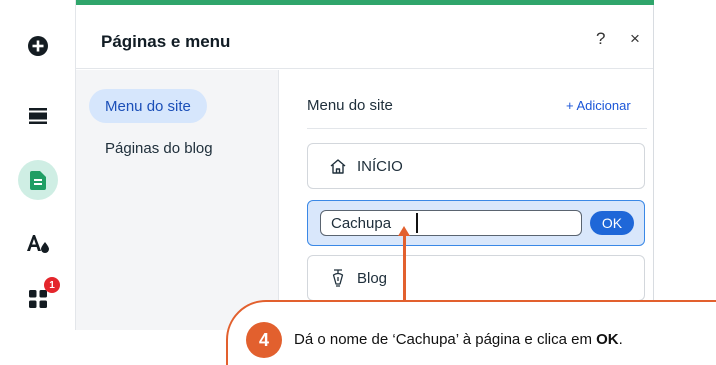 The height and width of the screenshot is (365, 716). I want to click on pages-menu-button, so click(38, 180).